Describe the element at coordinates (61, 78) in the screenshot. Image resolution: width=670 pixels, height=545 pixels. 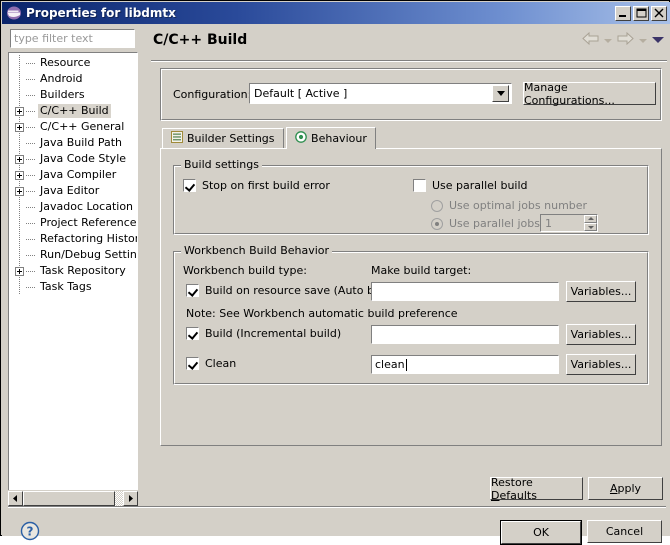
I see `tree-item-label: Android` at that location.